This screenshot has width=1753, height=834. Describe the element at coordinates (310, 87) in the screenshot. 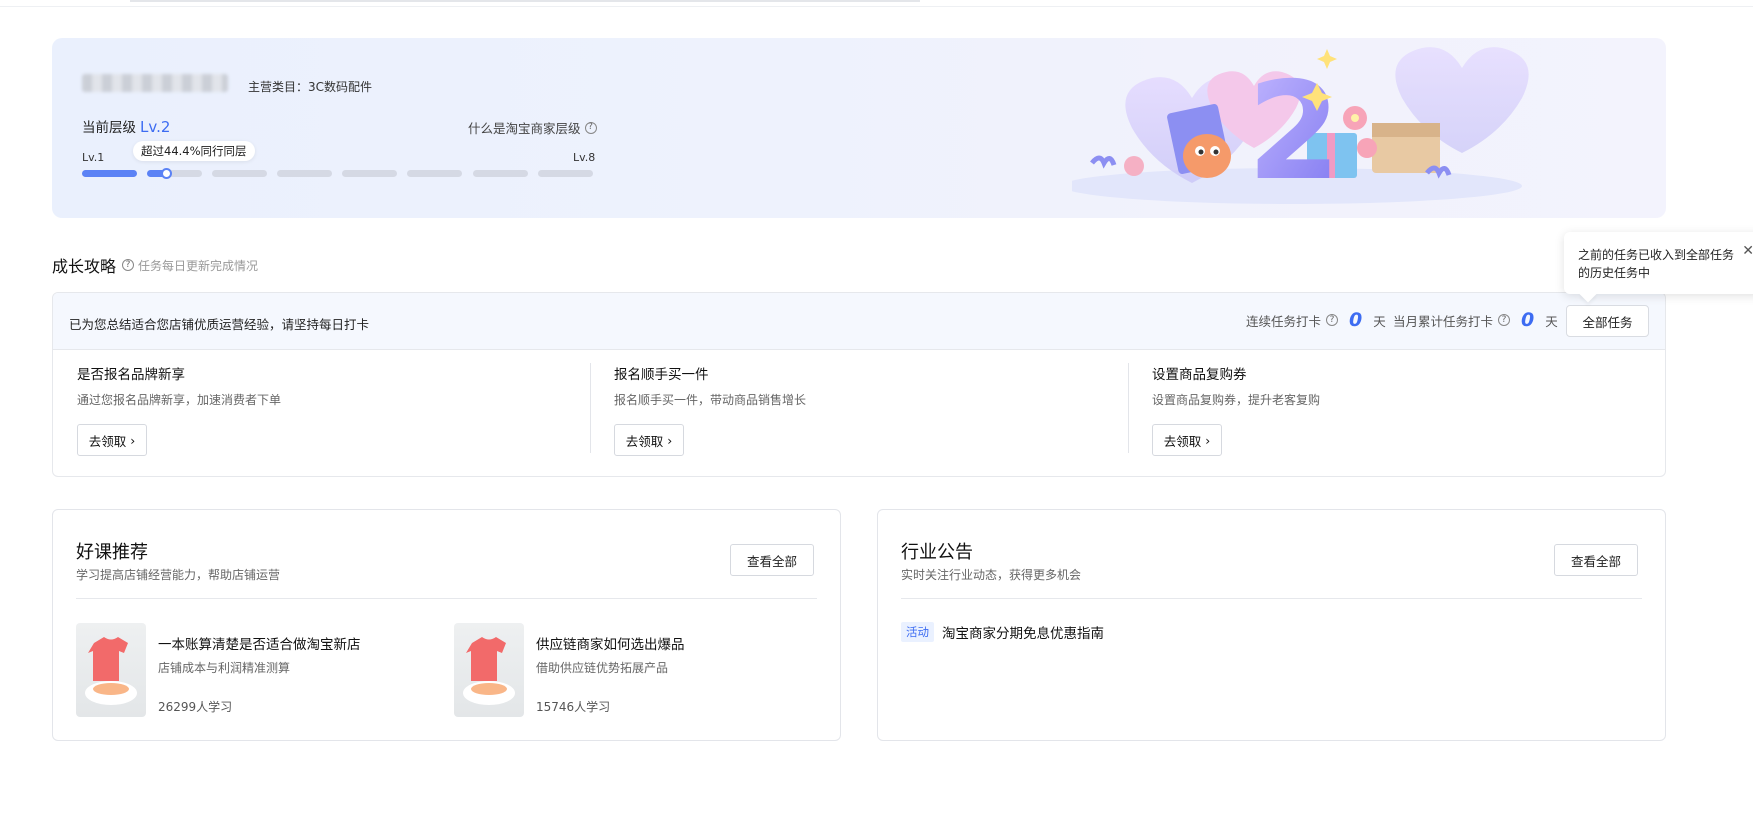

I see `main-category: 主营类目：3C数码配件` at that location.